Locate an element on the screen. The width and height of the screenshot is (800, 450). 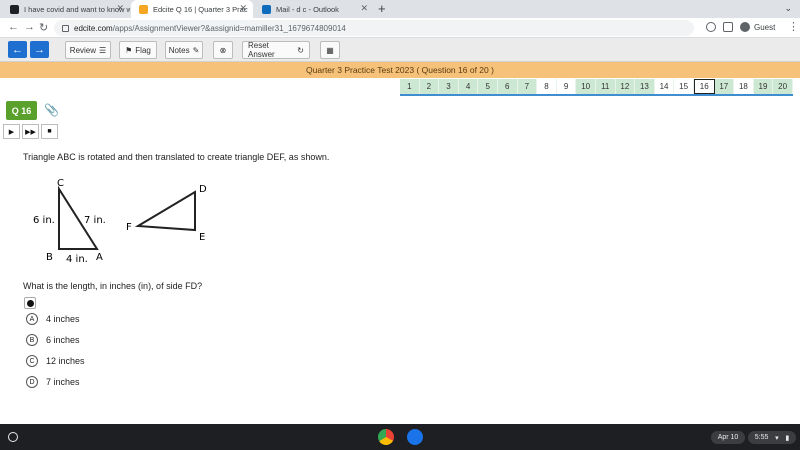
reset-label: Reset Answer is located at coordinates (261, 50).